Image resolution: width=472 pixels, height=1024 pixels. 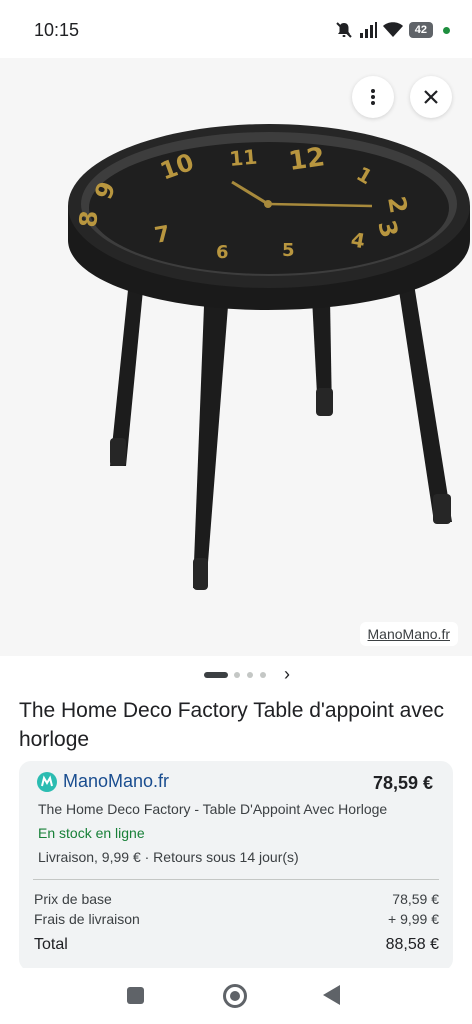 What do you see at coordinates (88, 218) in the screenshot?
I see `svg-text: 8` at bounding box center [88, 218].